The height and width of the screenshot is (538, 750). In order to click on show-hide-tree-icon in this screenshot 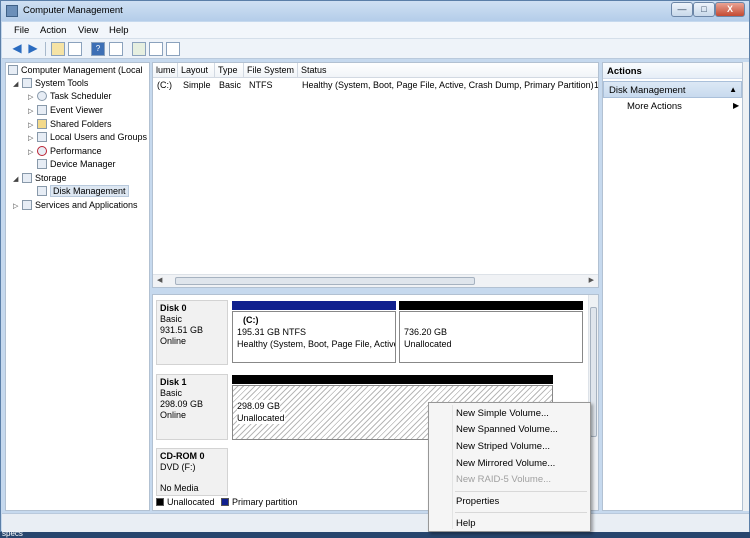, I will do `click(75, 49)`.